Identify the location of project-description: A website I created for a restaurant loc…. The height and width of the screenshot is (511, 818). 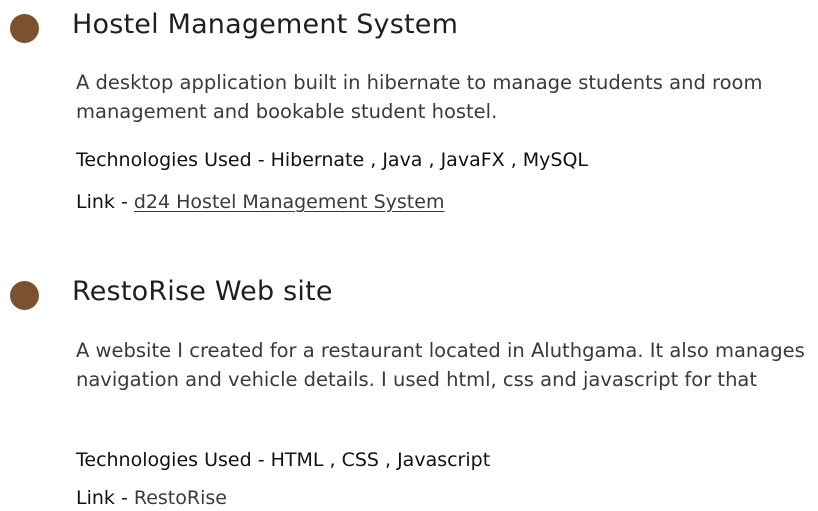
(440, 365).